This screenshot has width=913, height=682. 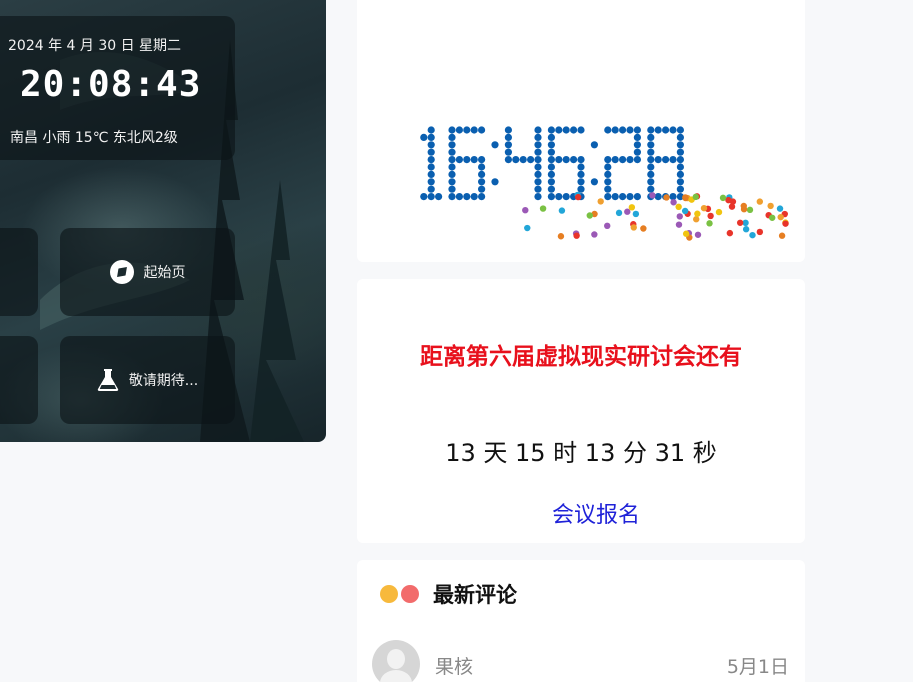 What do you see at coordinates (95, 46) in the screenshot?
I see `current-date: 2024 年 4 月 30 日 星期二` at bounding box center [95, 46].